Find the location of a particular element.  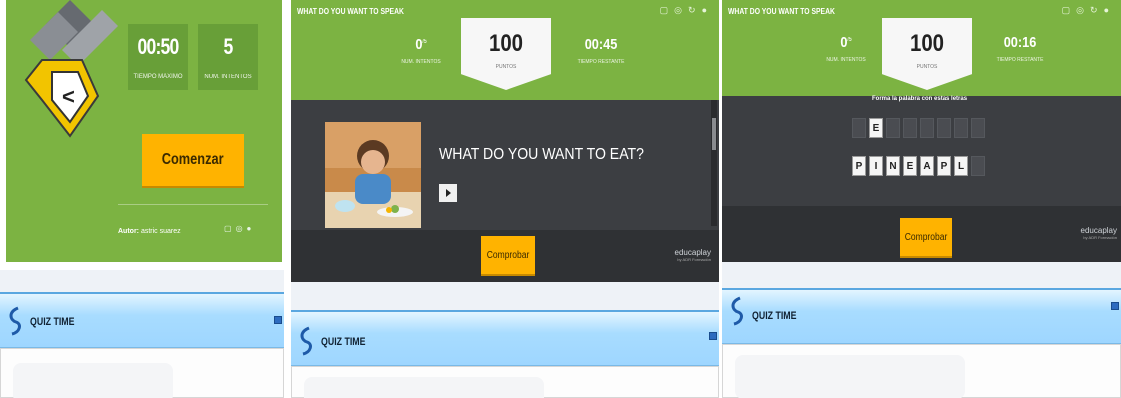

attempts-box: 5 NUM. INTENTOS is located at coordinates (228, 57).